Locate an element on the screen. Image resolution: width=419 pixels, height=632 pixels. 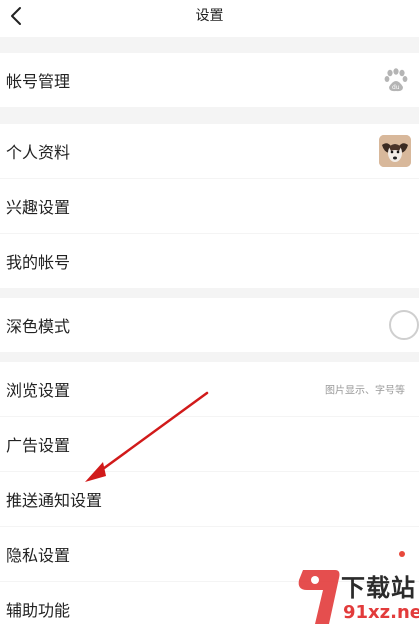
settings-item-label: 深色模式 is located at coordinates (38, 326).